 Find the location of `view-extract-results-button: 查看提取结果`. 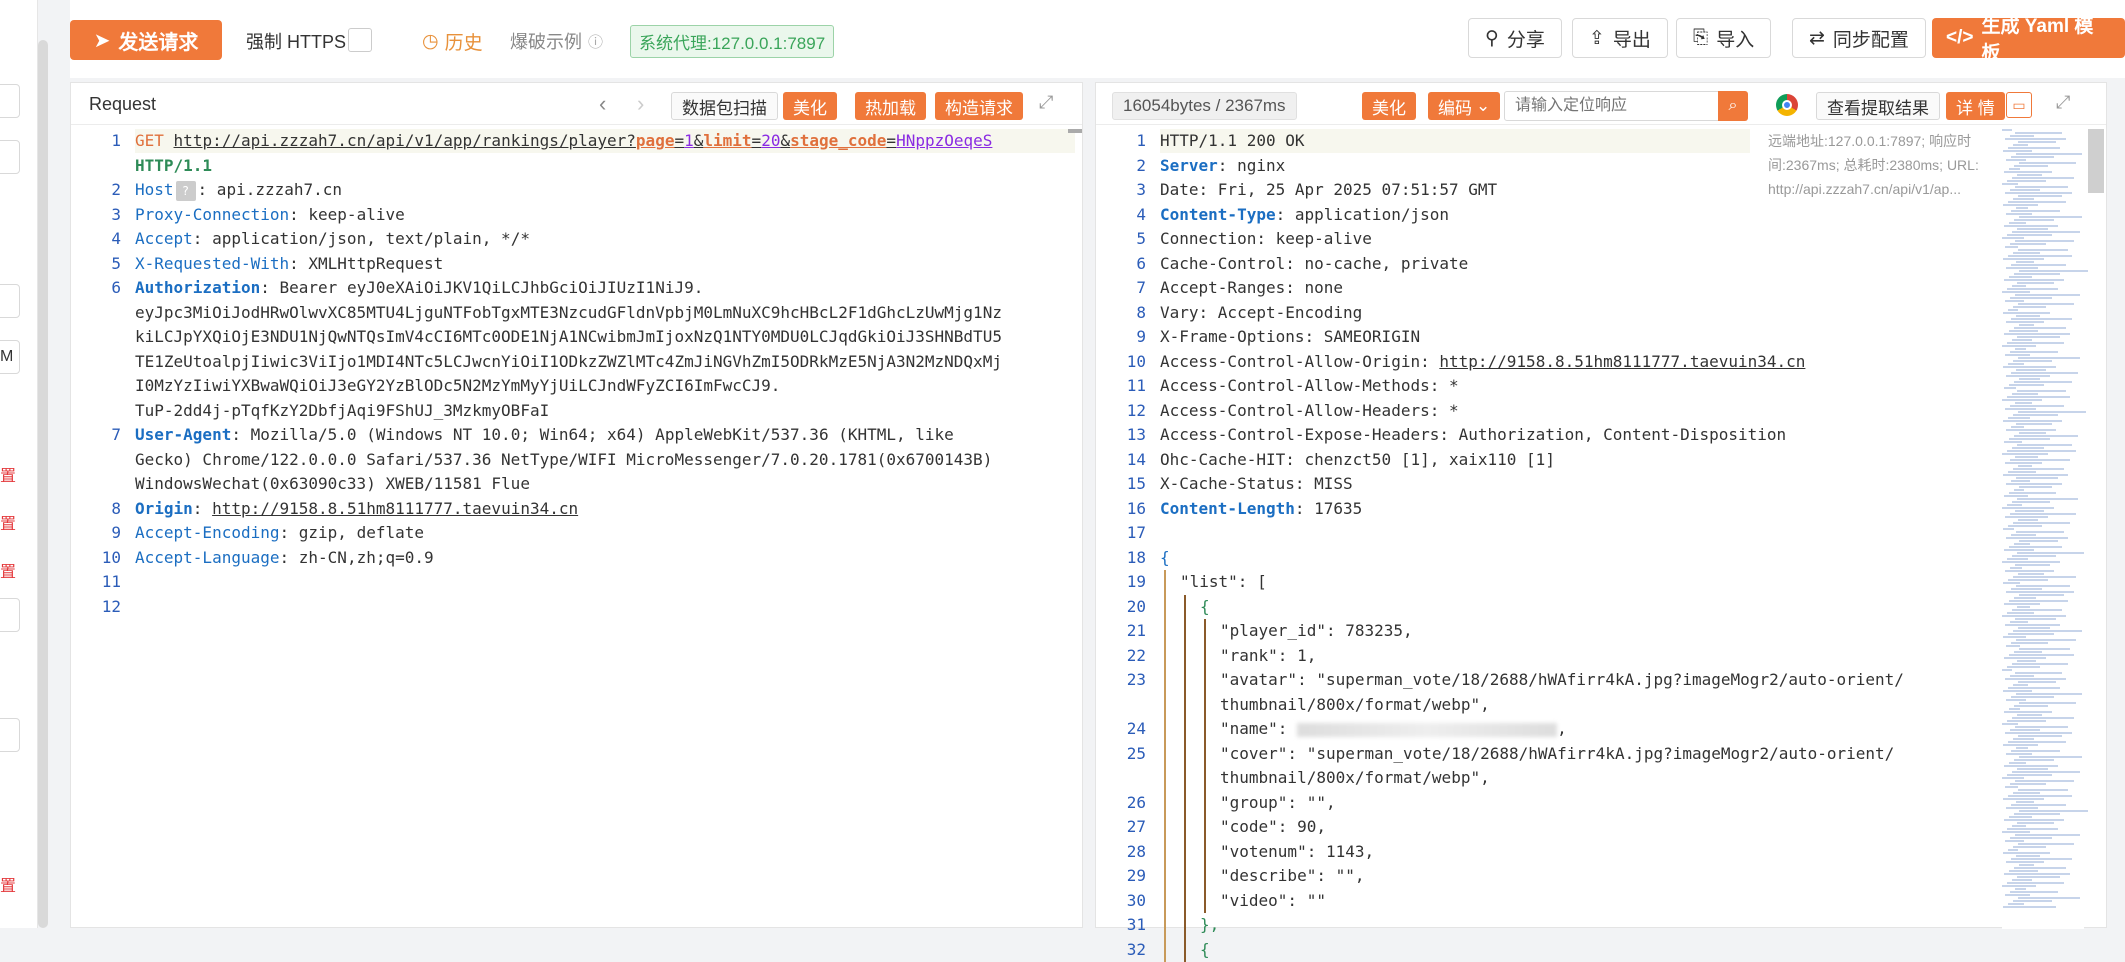

view-extract-results-button: 查看提取结果 is located at coordinates (1878, 106).